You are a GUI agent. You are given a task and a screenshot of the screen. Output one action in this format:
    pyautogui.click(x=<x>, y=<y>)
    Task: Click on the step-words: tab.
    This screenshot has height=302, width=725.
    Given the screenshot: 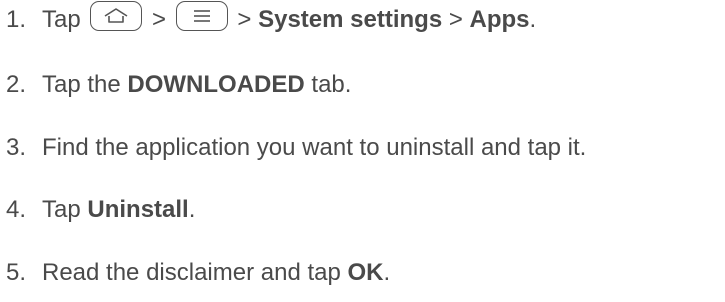 What is the action you would take?
    pyautogui.click(x=331, y=84)
    